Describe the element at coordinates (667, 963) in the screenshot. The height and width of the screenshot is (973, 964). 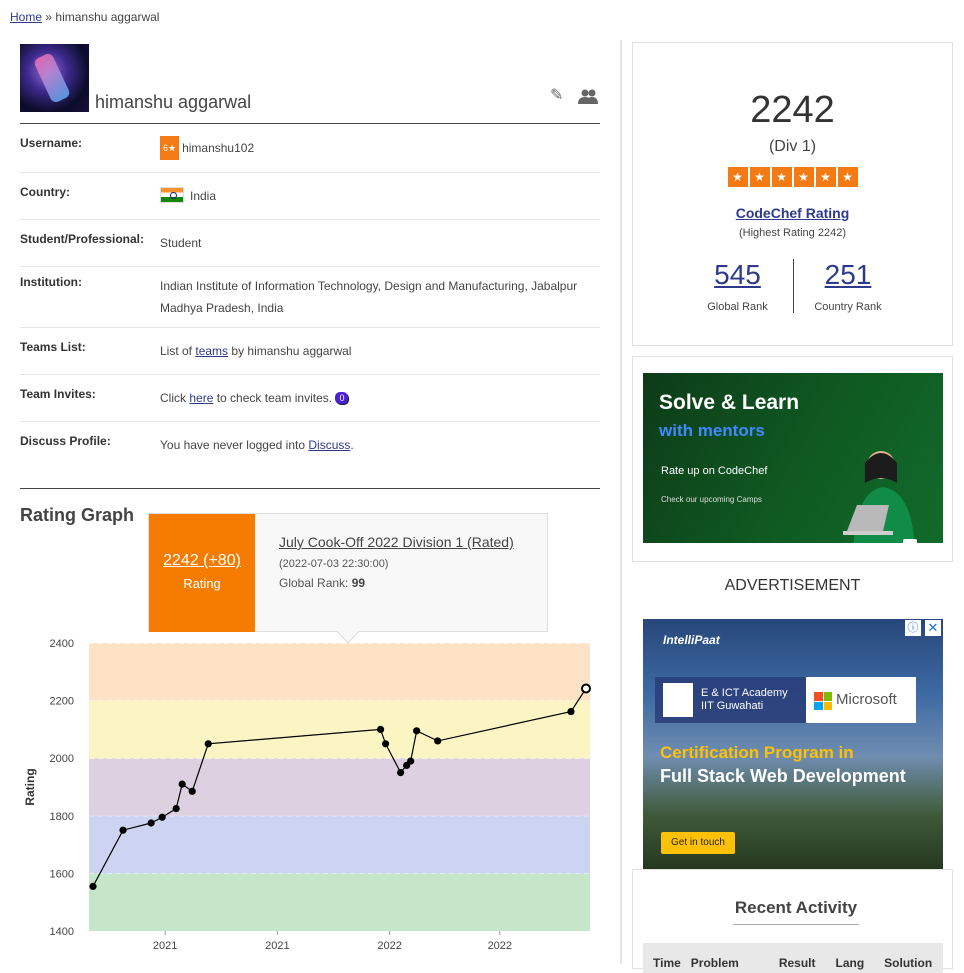
I see `column-header: Time` at that location.